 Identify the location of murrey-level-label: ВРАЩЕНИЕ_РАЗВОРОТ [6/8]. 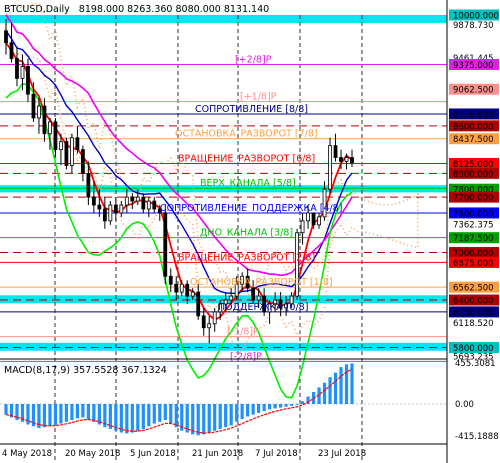
(246, 158).